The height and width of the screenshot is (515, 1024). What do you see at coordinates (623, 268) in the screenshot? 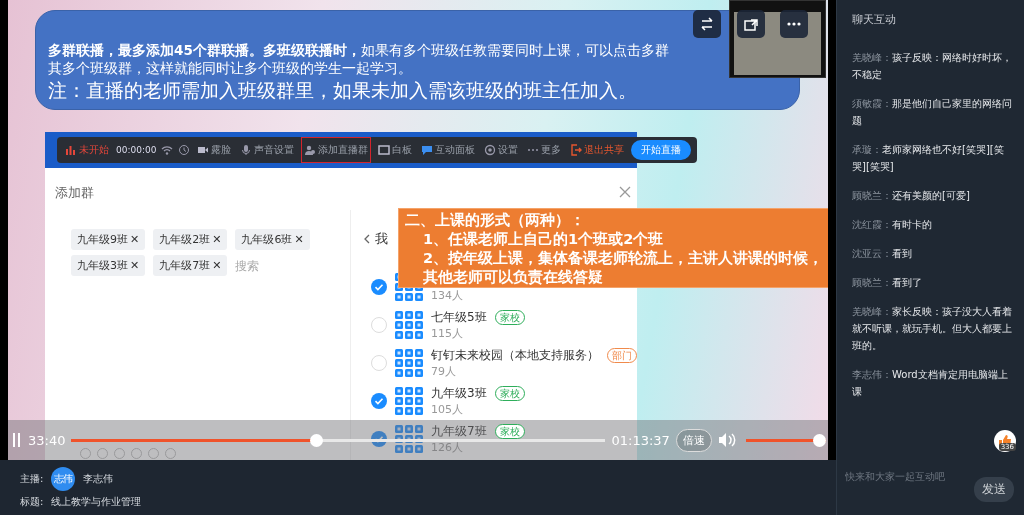
I see `note-text: 2、按年级上课，集体备课老师轮流上，主讲人讲课的时候，其他老师可以负责在线答疑` at bounding box center [623, 268].